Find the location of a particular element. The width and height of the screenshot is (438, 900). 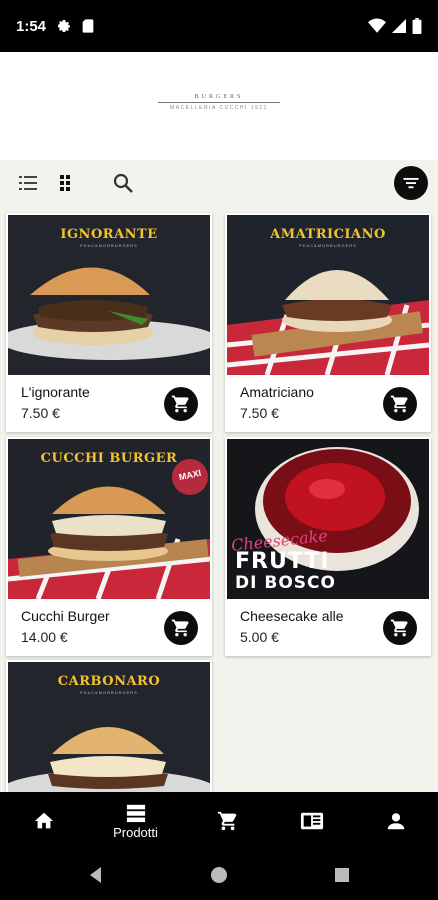

profile-icon is located at coordinates (395, 821).